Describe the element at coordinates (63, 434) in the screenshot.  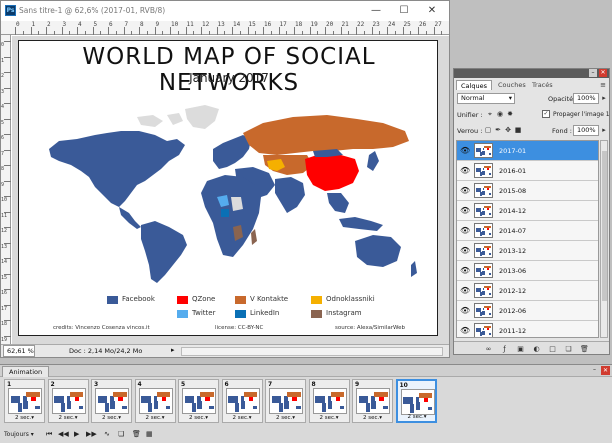
I see `previous-frame-icon: ◀◀` at that location.